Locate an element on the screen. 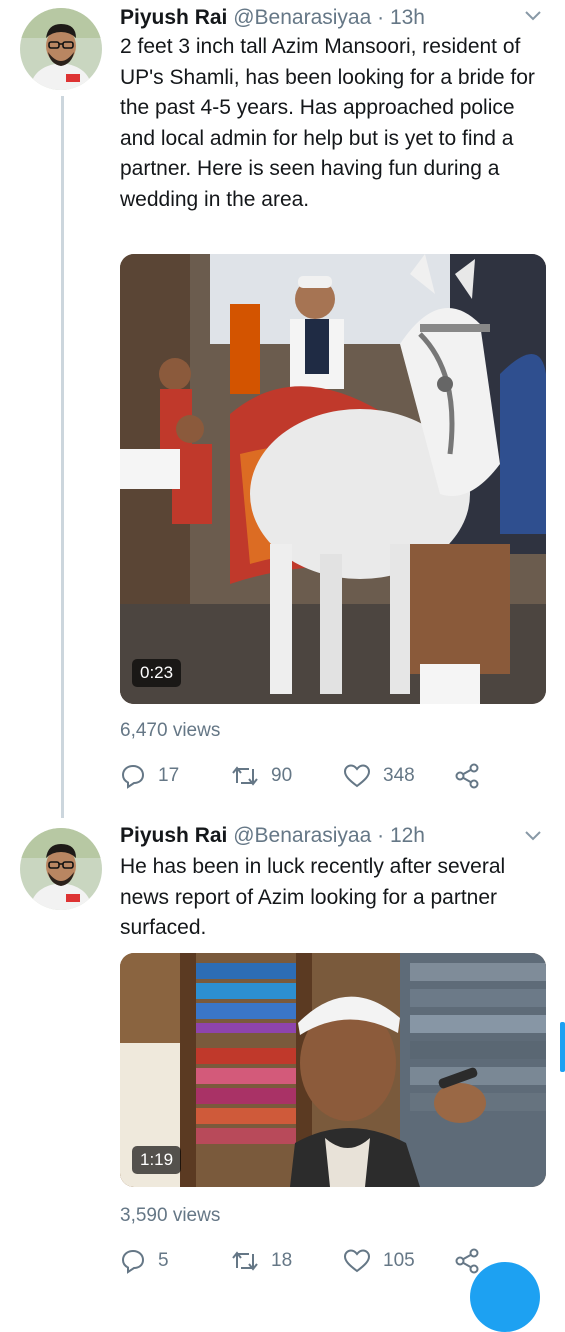  retweet-button: 18 is located at coordinates (261, 1261).